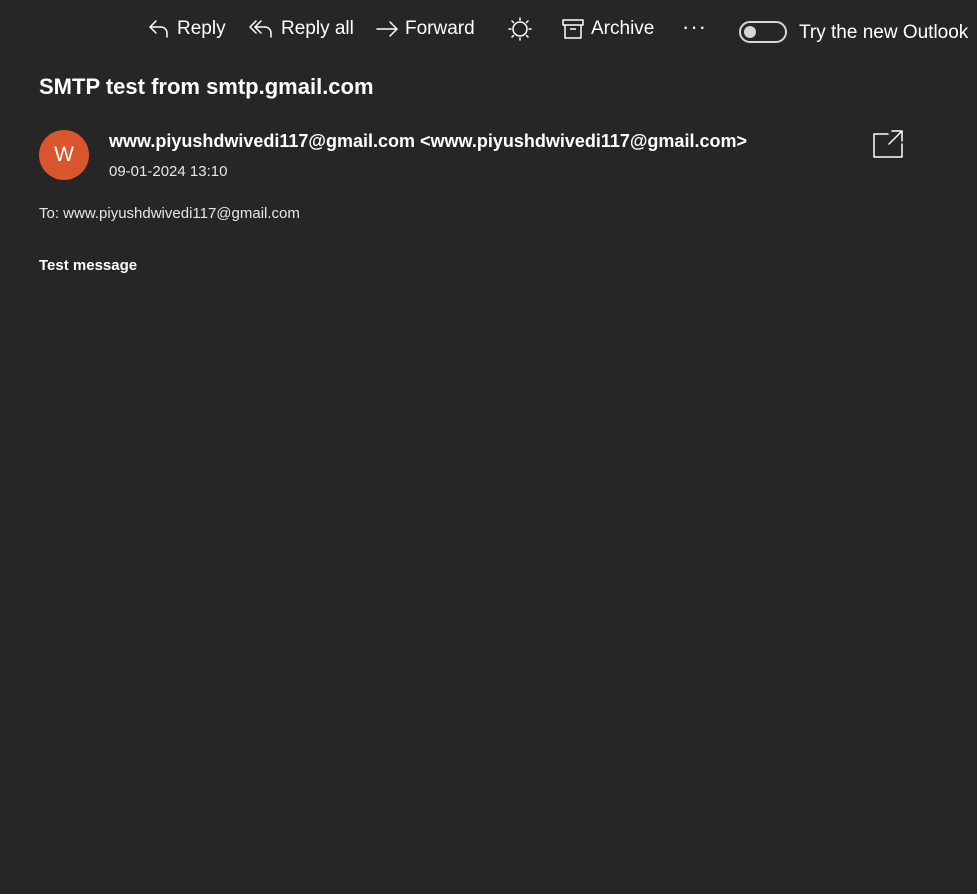 The image size is (977, 894). I want to click on open-in-new-window-button, so click(888, 146).